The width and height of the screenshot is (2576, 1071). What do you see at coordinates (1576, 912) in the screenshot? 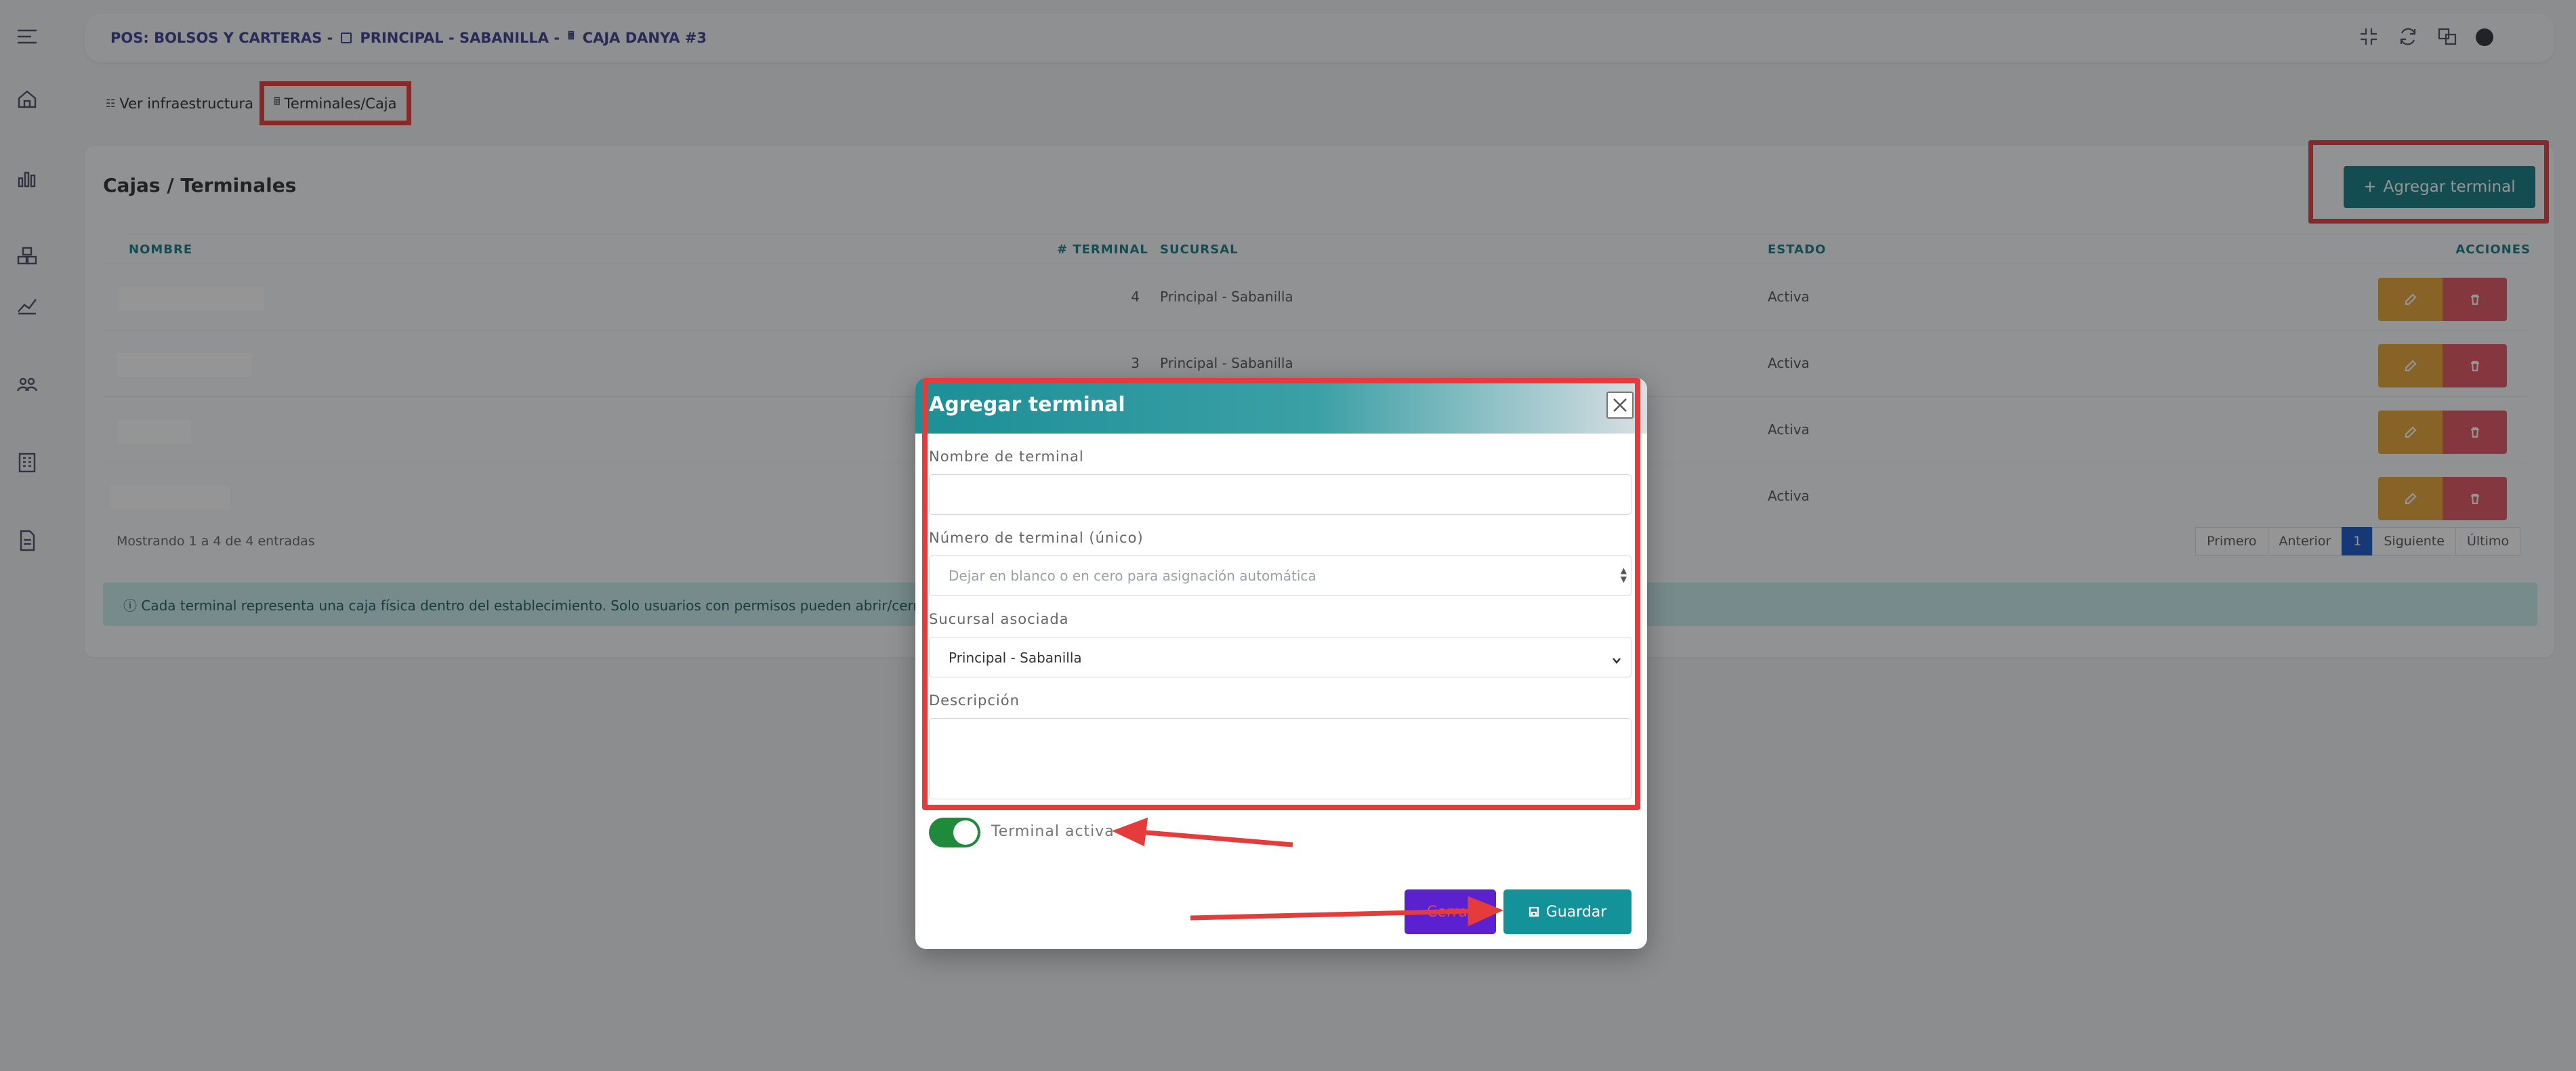
I see `save-label: Guardar` at bounding box center [1576, 912].